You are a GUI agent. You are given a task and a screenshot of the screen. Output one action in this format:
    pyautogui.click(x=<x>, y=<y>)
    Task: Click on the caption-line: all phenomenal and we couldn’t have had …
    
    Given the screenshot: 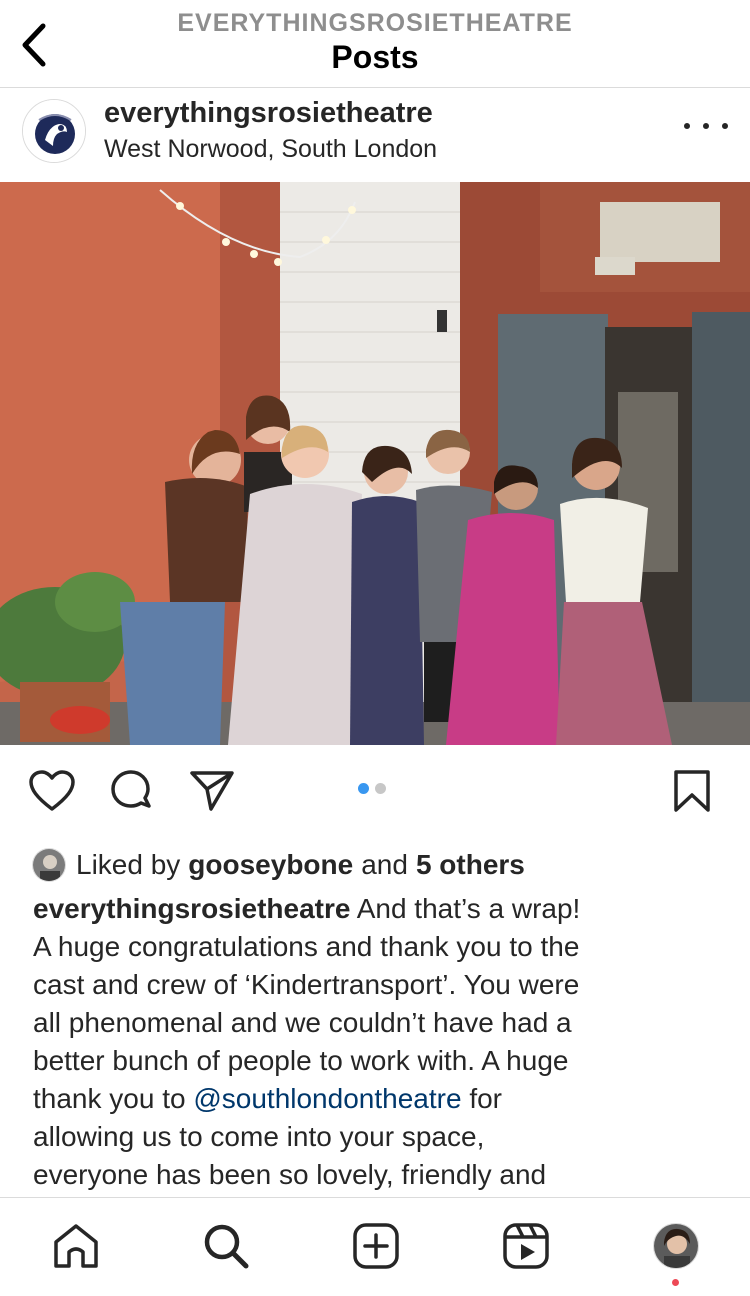 What is the action you would take?
    pyautogui.click(x=302, y=1022)
    